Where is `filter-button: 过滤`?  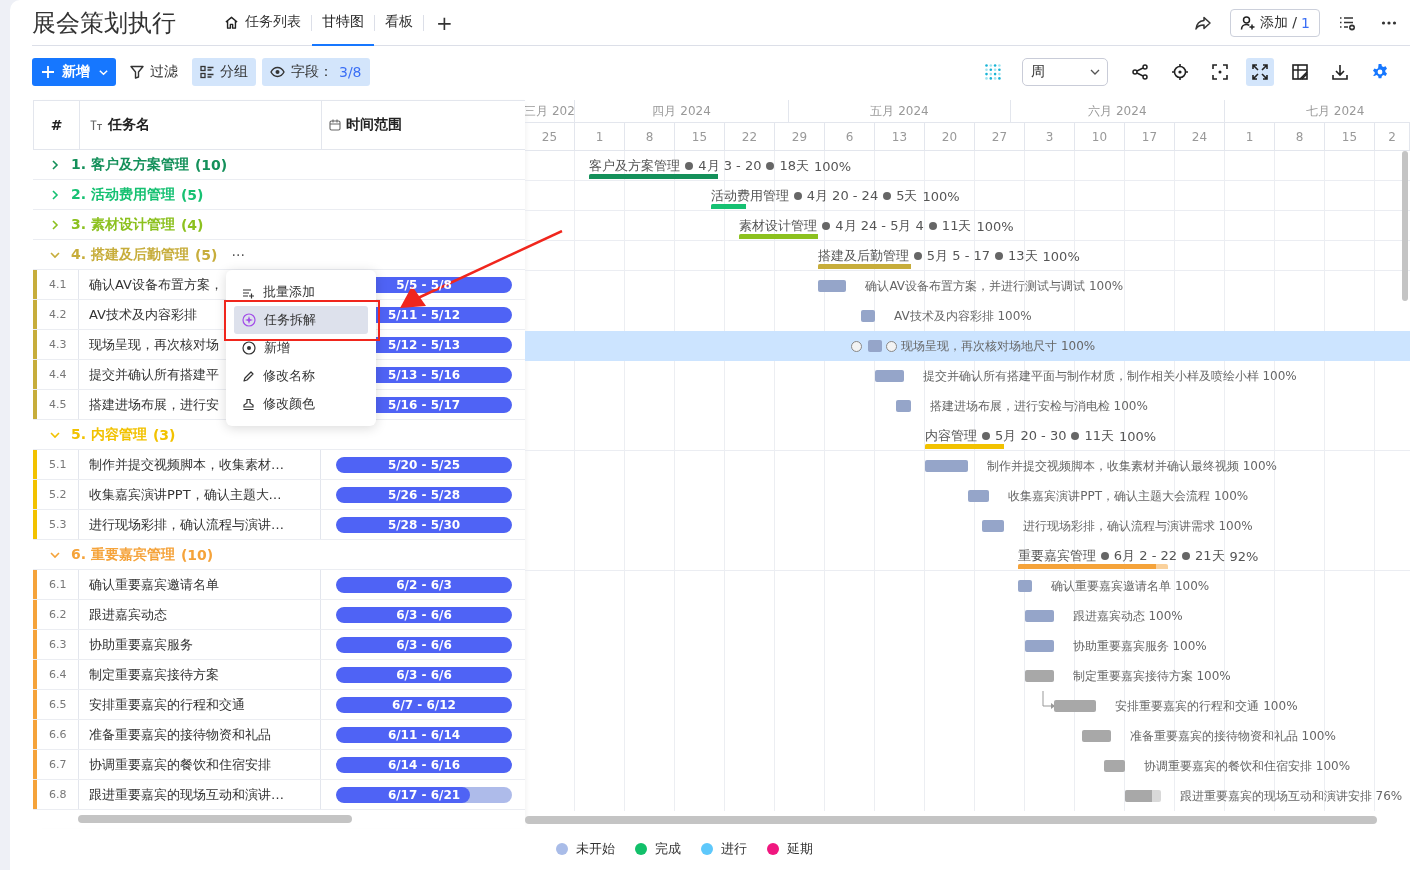 filter-button: 过滤 is located at coordinates (154, 72).